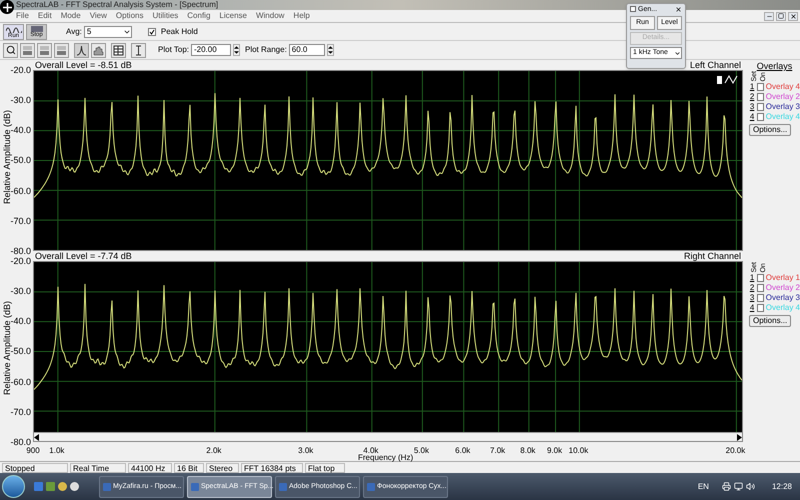 This screenshot has height=500, width=800. I want to click on network-icon, so click(738, 486).